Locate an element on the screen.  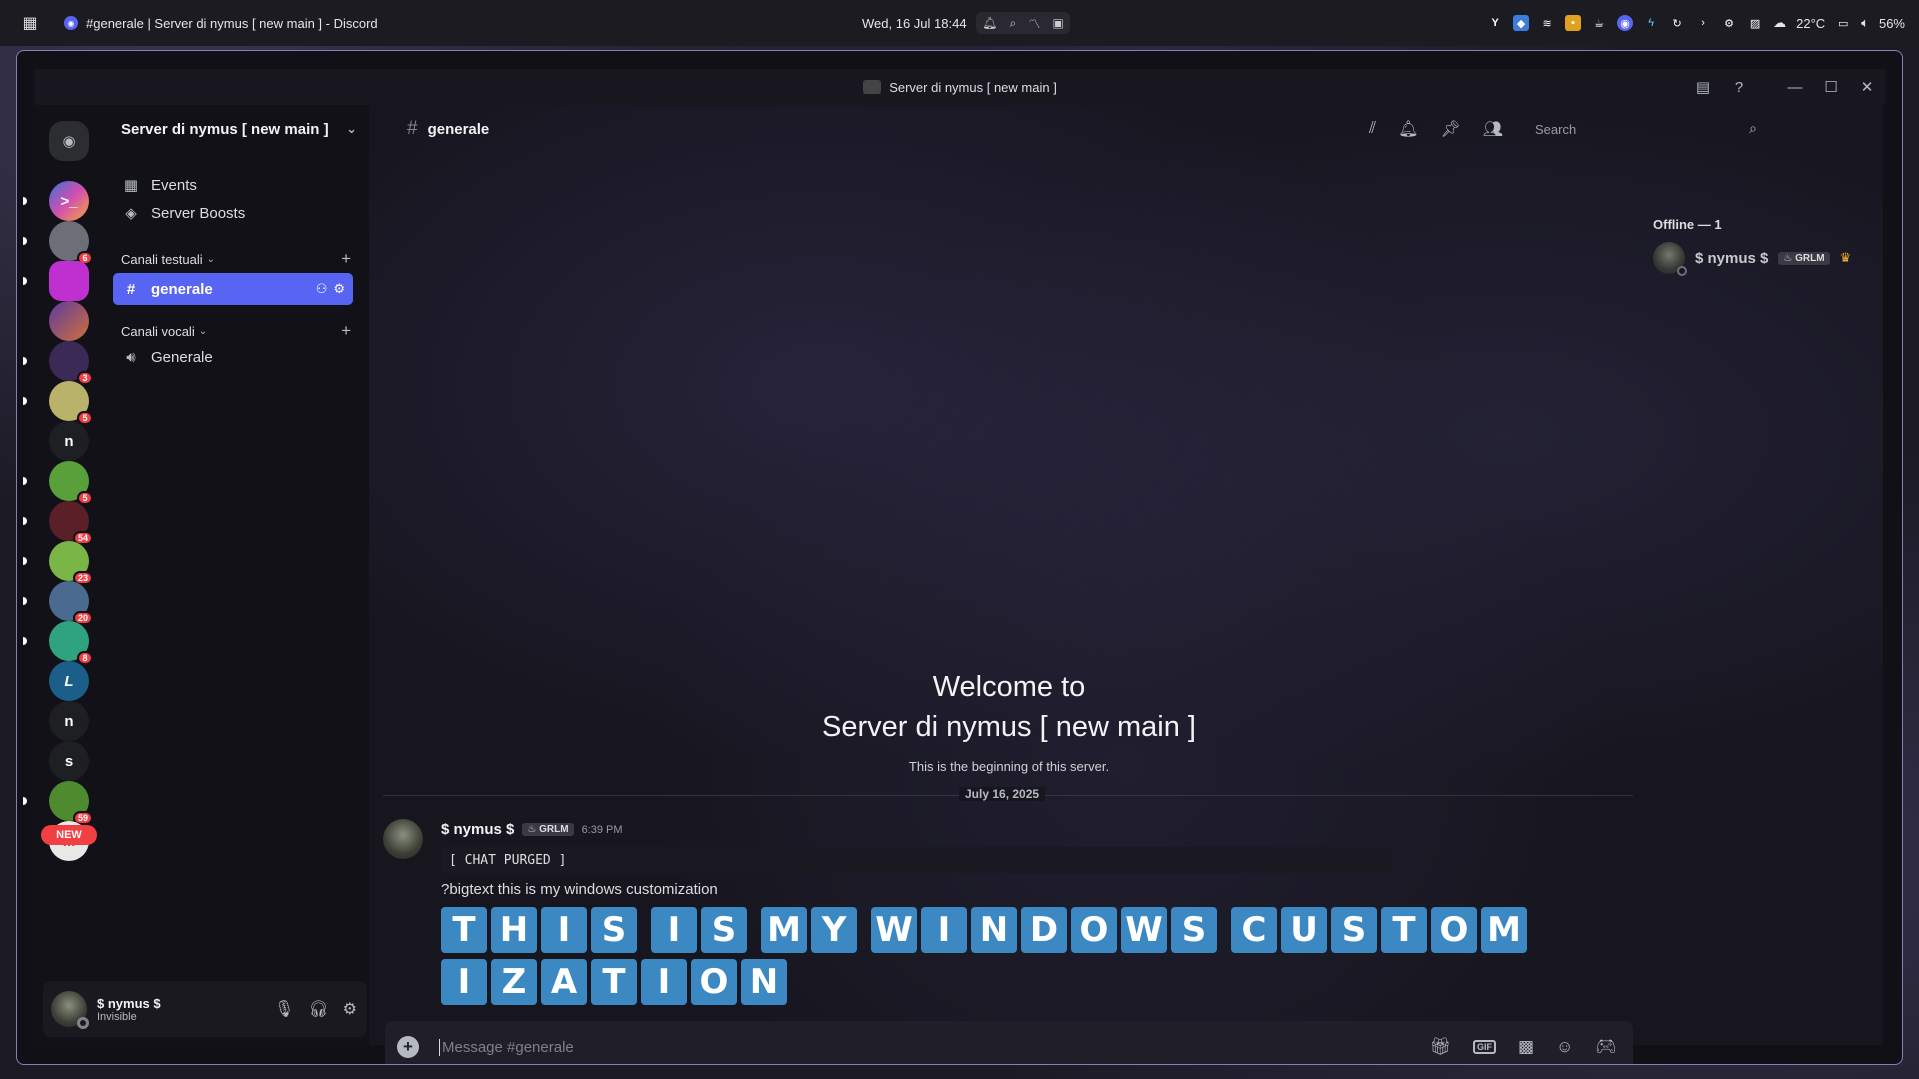
start-icon: ▦ is located at coordinates (30, 23).